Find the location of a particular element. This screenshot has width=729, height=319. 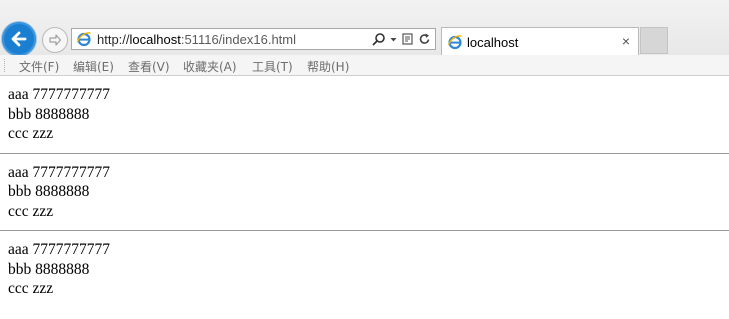

tab-localhost: localhost × is located at coordinates (540, 41).